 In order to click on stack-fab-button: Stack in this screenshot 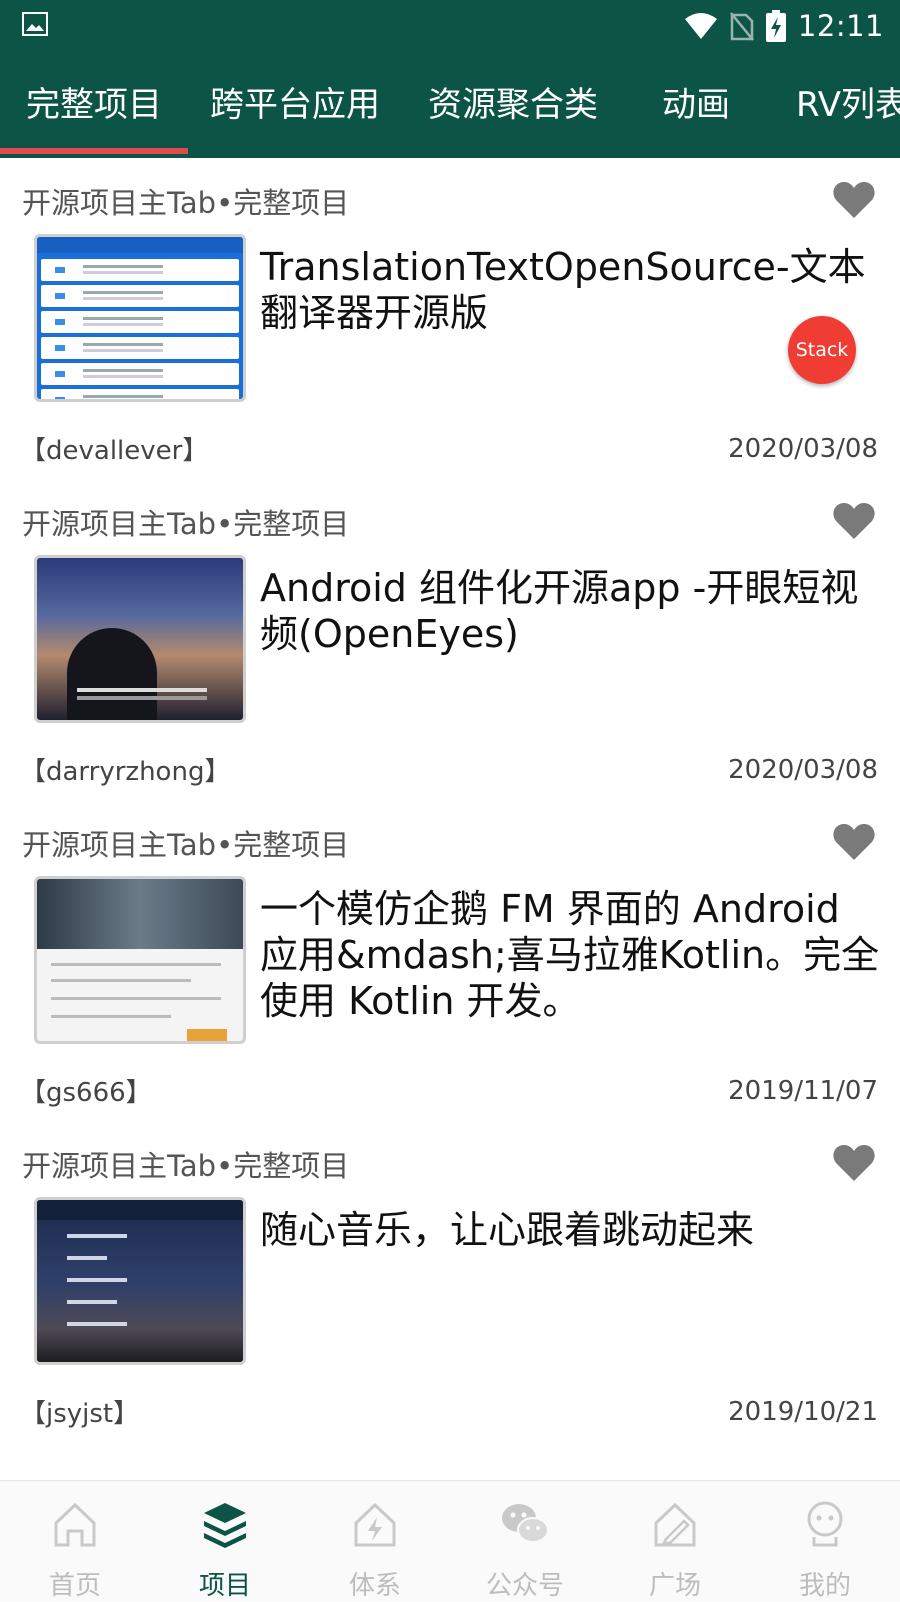, I will do `click(822, 350)`.